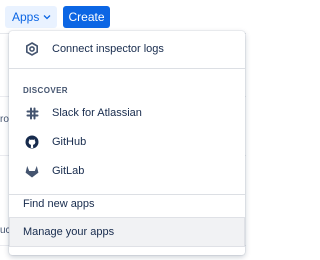  I want to click on gear-icon, so click(32, 49).